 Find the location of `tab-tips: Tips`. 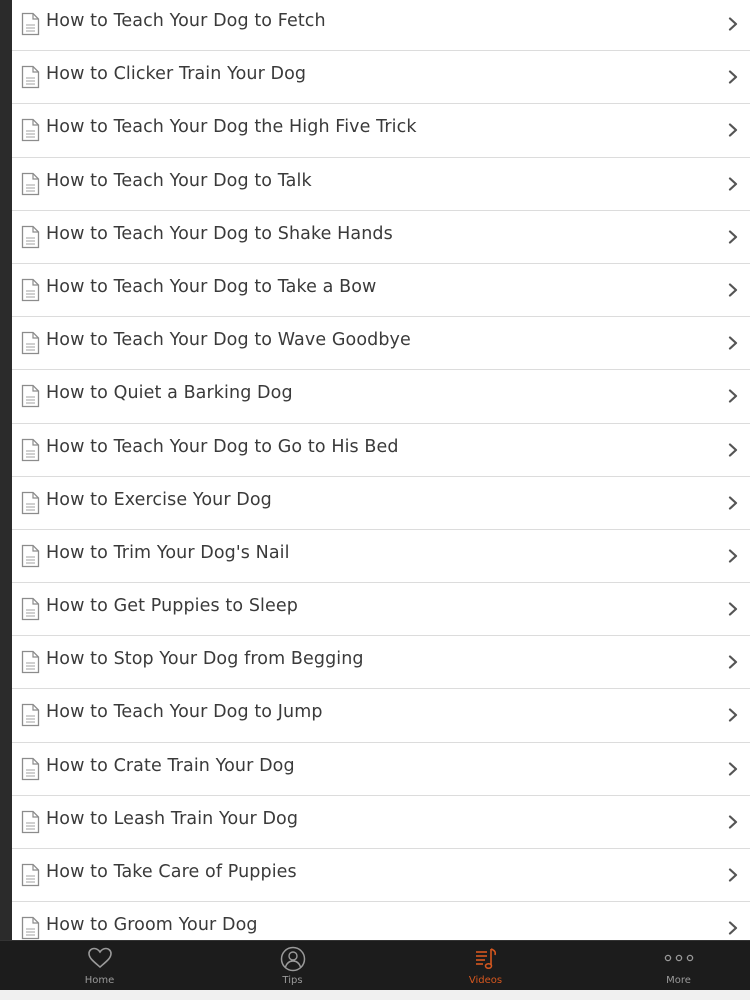

tab-tips: Tips is located at coordinates (292, 966).